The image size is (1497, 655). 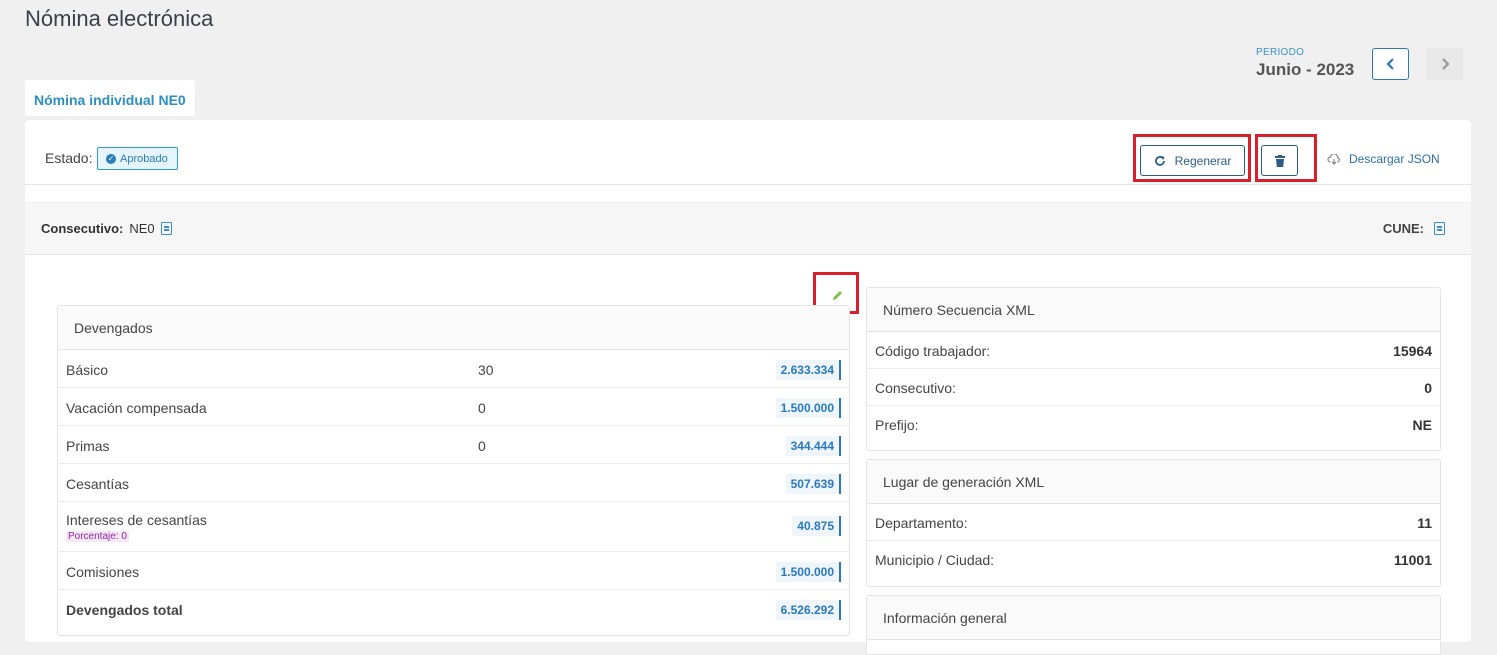 What do you see at coordinates (1153, 618) in the screenshot?
I see `general-title: Información general` at bounding box center [1153, 618].